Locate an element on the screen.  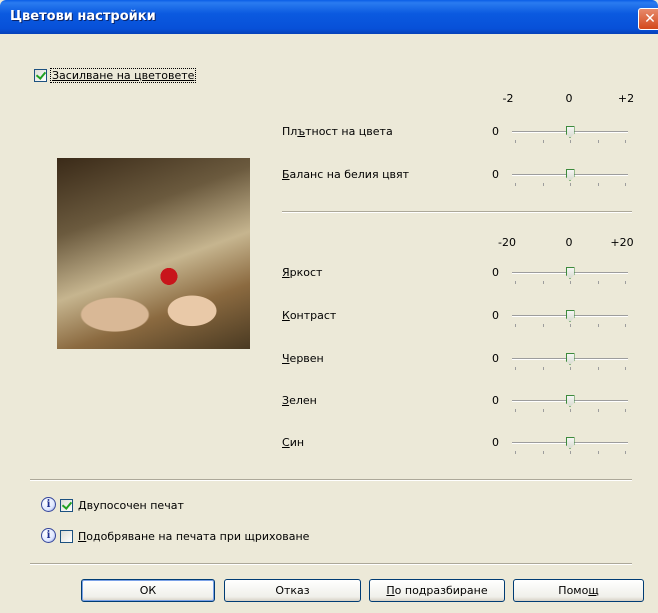
color-scale-mid: 0 is located at coordinates (569, 242).